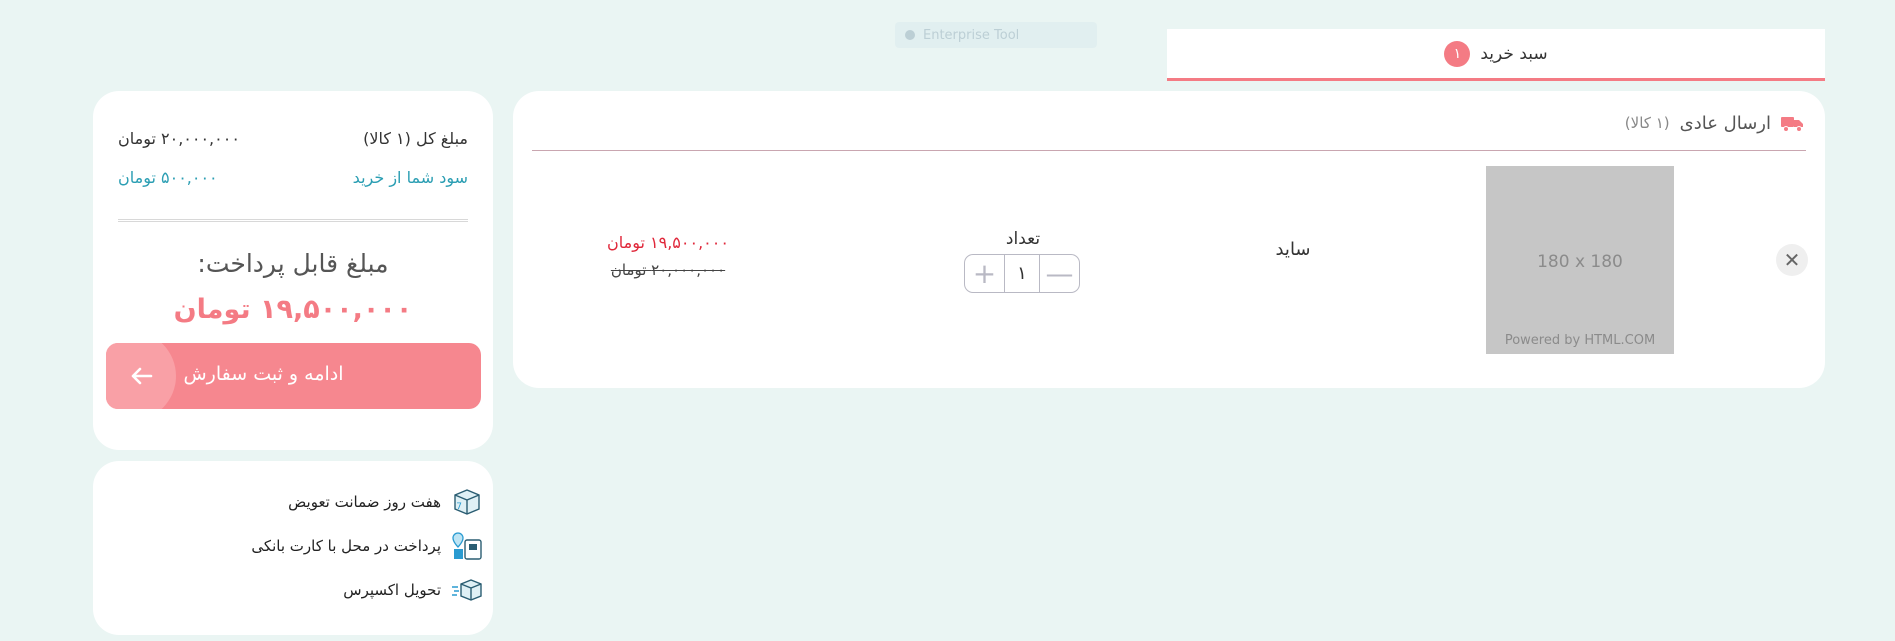  What do you see at coordinates (293, 309) in the screenshot?
I see `payable-amount: ۱۹,۵۰۰,۰۰۰ تومان` at bounding box center [293, 309].